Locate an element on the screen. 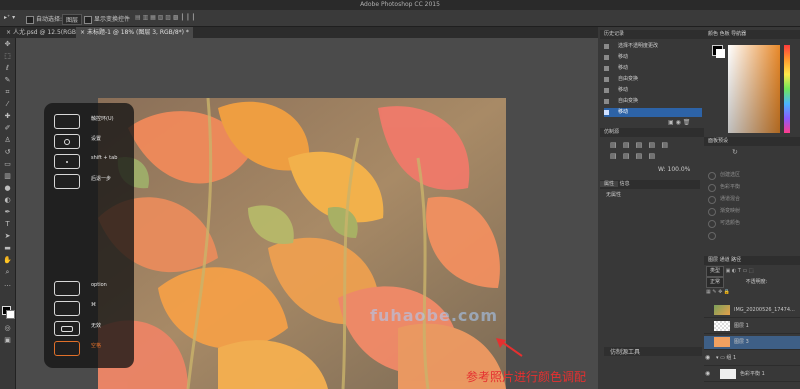 This screenshot has width=800, height=389. history-brush-icon: ↺ is located at coordinates (7, 152).